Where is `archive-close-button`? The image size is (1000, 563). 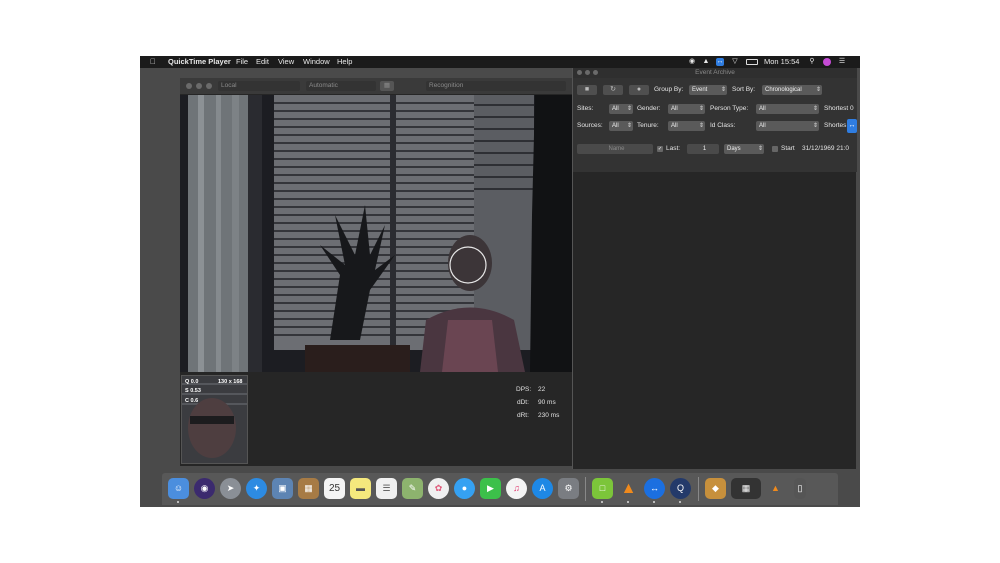 archive-close-button is located at coordinates (579, 72).